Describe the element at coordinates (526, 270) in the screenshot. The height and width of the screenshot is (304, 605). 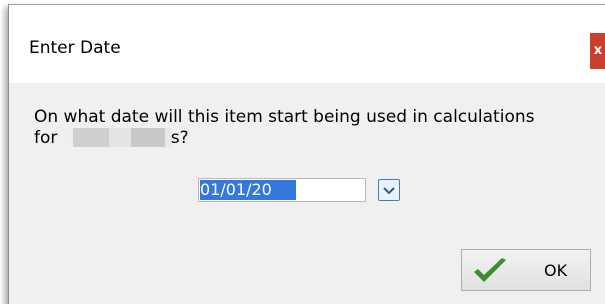
I see `ok-button: OK` at that location.